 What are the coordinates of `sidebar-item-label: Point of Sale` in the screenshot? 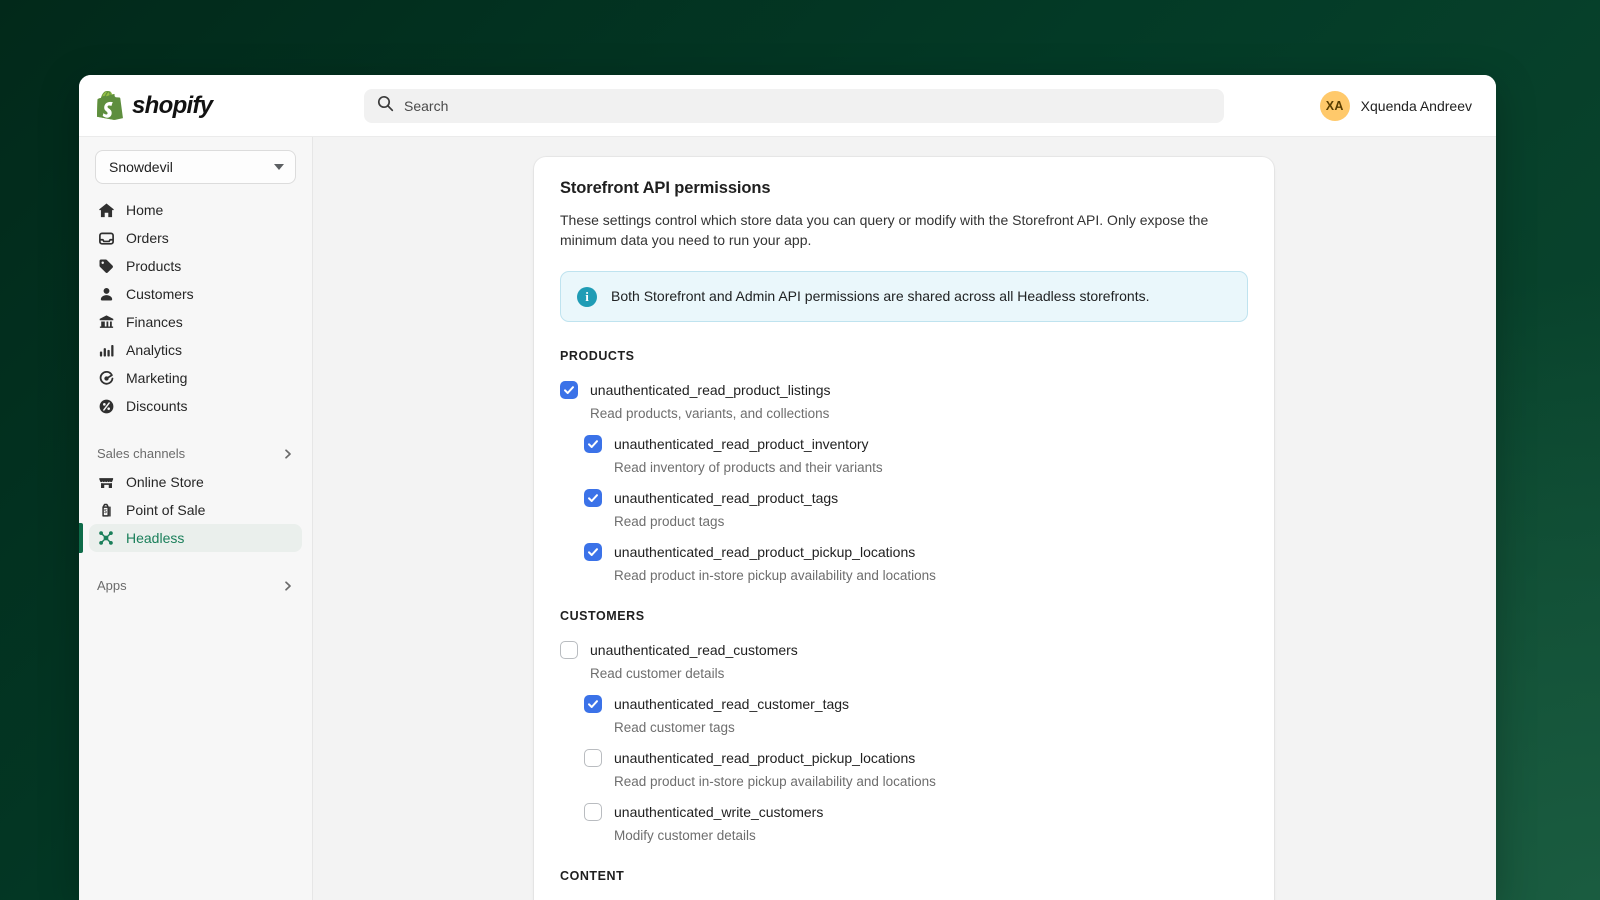 It's located at (166, 510).